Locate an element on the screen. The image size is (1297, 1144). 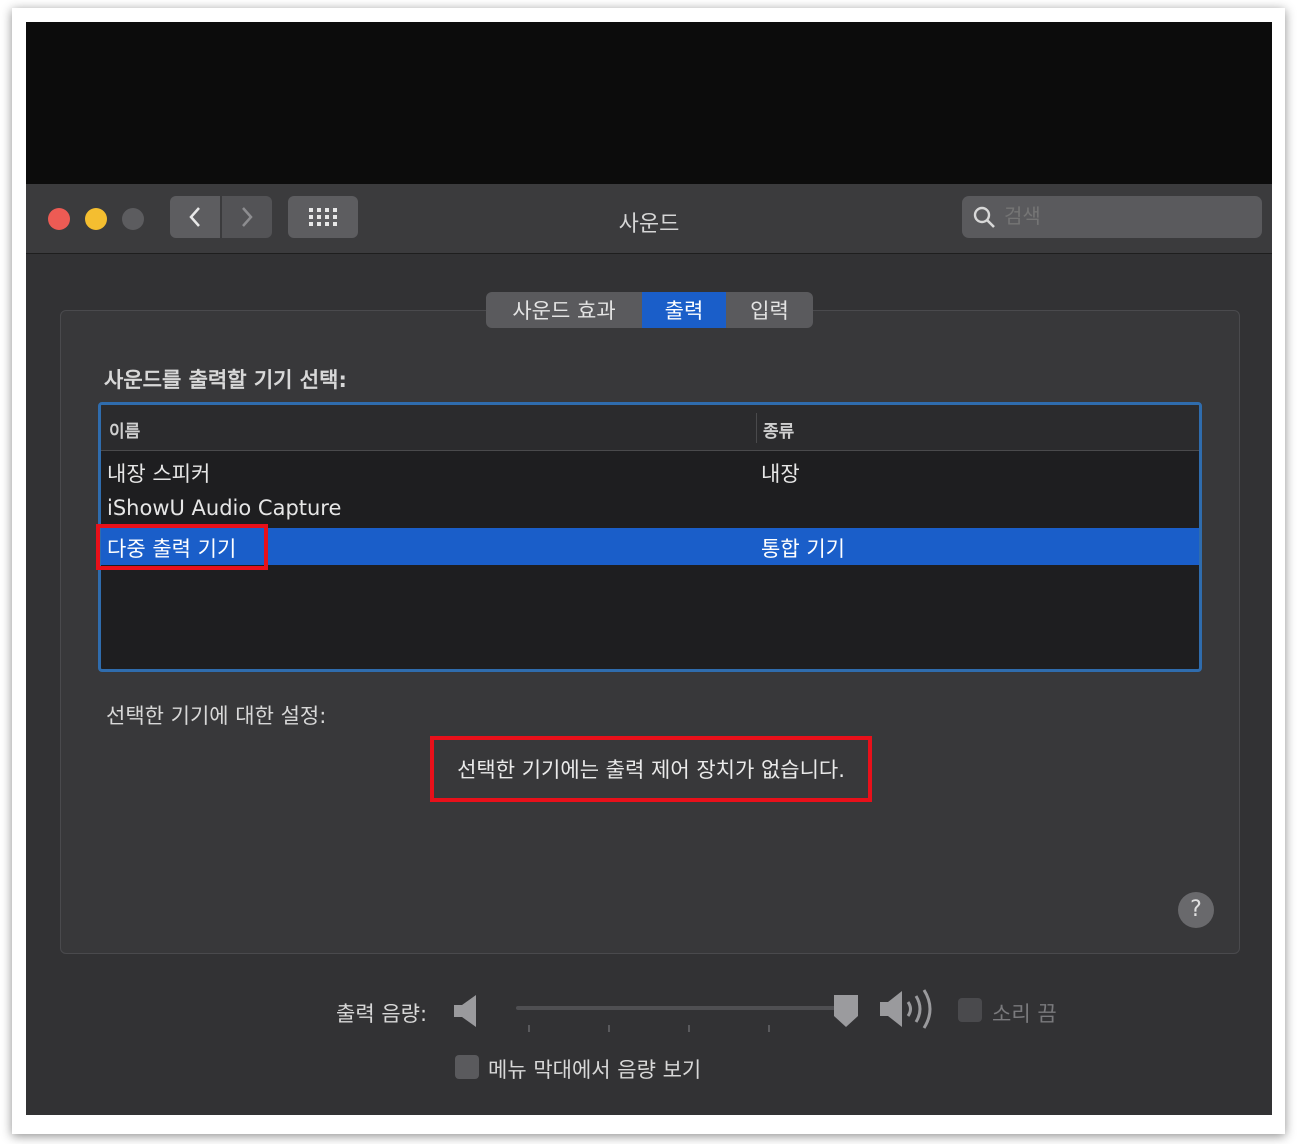
column-header-type: 종류 is located at coordinates (778, 429).